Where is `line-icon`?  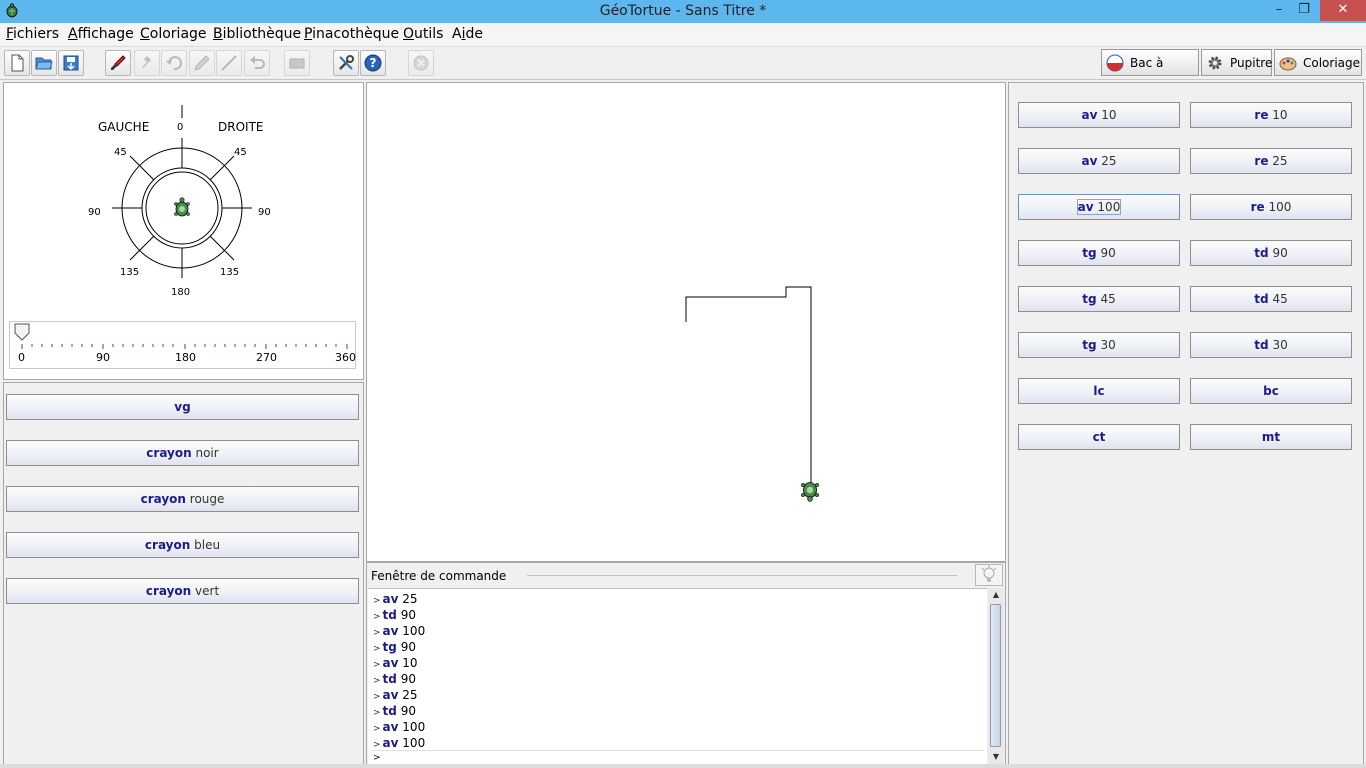 line-icon is located at coordinates (229, 63).